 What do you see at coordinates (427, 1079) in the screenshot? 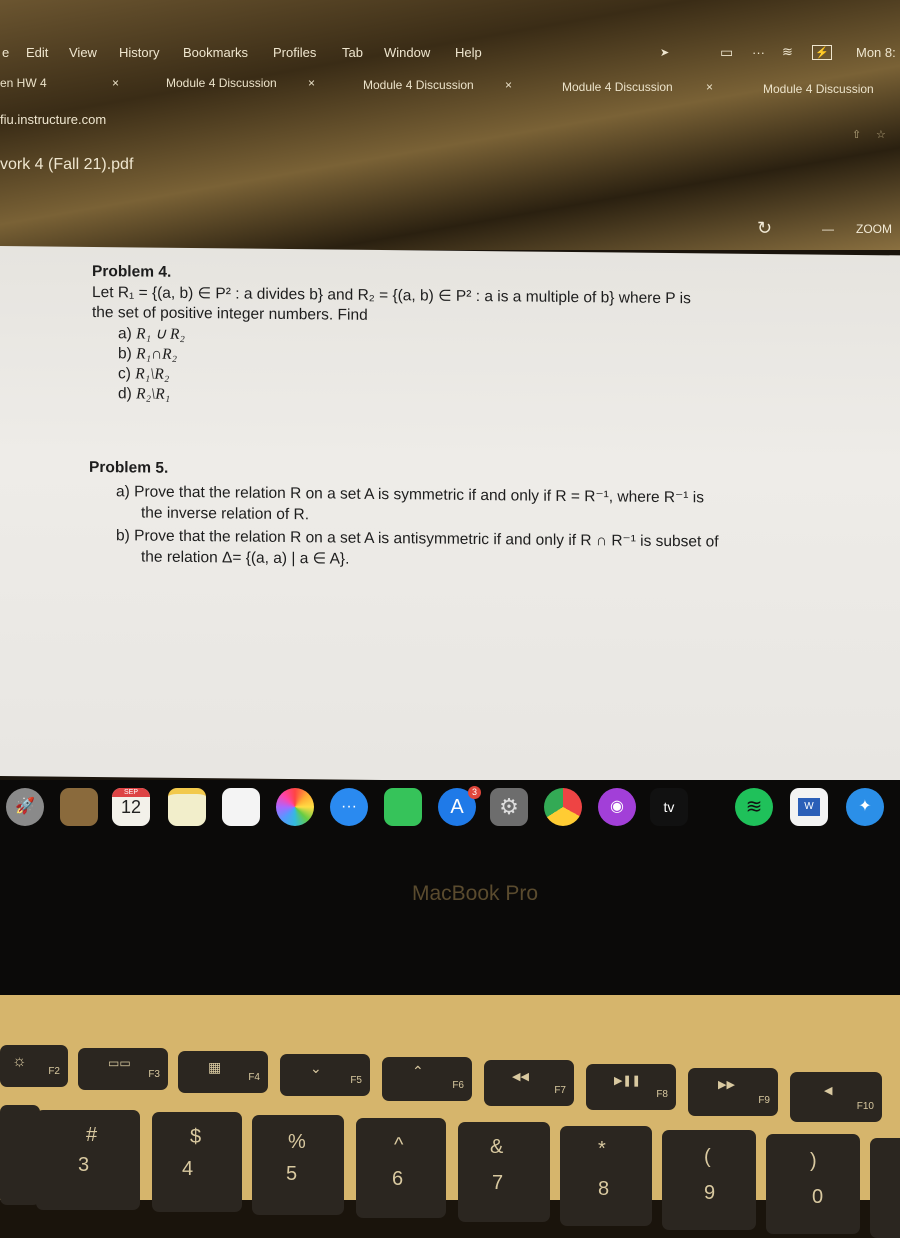
I see `key-f6: ⌃ F6` at bounding box center [427, 1079].